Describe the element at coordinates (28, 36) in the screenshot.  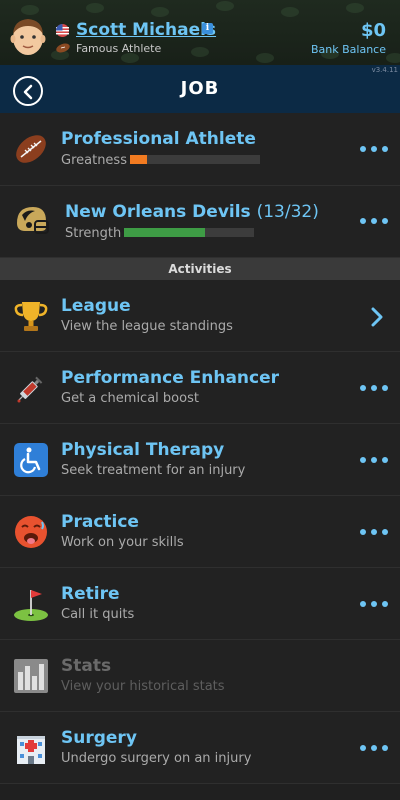
I see `avatar` at that location.